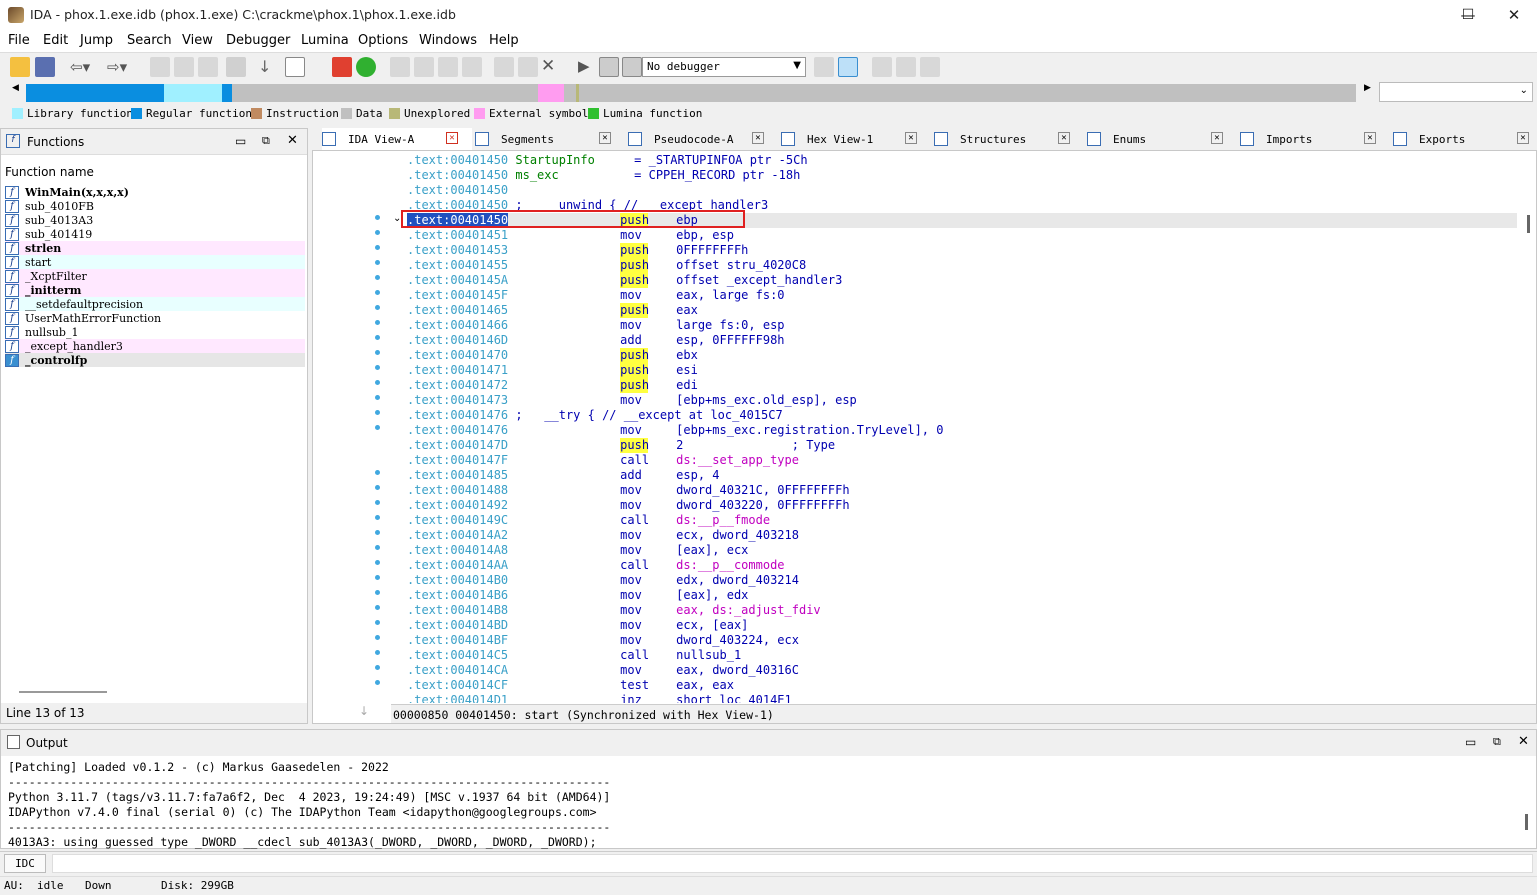  What do you see at coordinates (1470, 742) in the screenshot?
I see `output-maximize-icon: ▭` at bounding box center [1470, 742].